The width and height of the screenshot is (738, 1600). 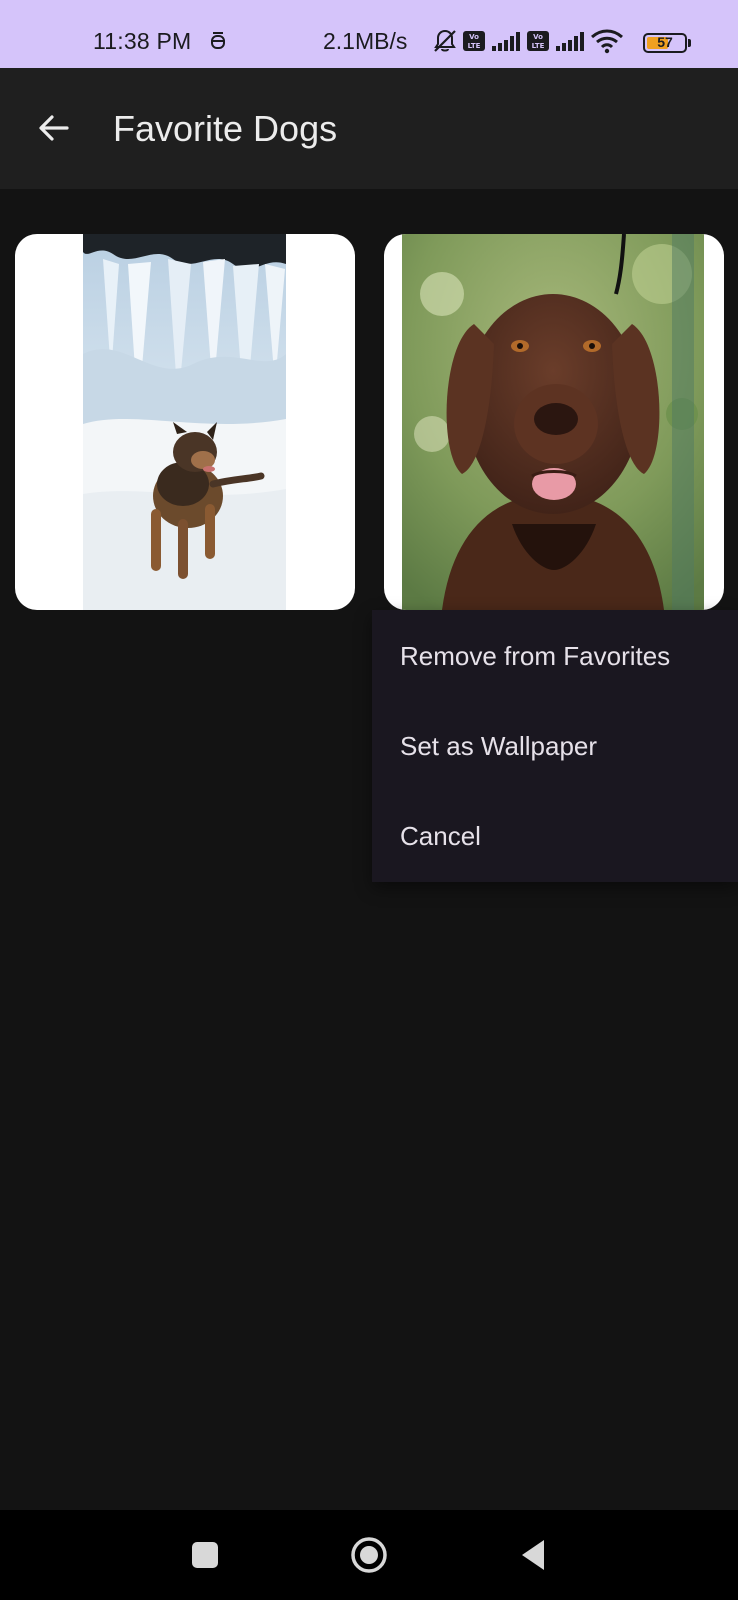 What do you see at coordinates (440, 836) in the screenshot?
I see `menu-item-label: Cancel` at bounding box center [440, 836].